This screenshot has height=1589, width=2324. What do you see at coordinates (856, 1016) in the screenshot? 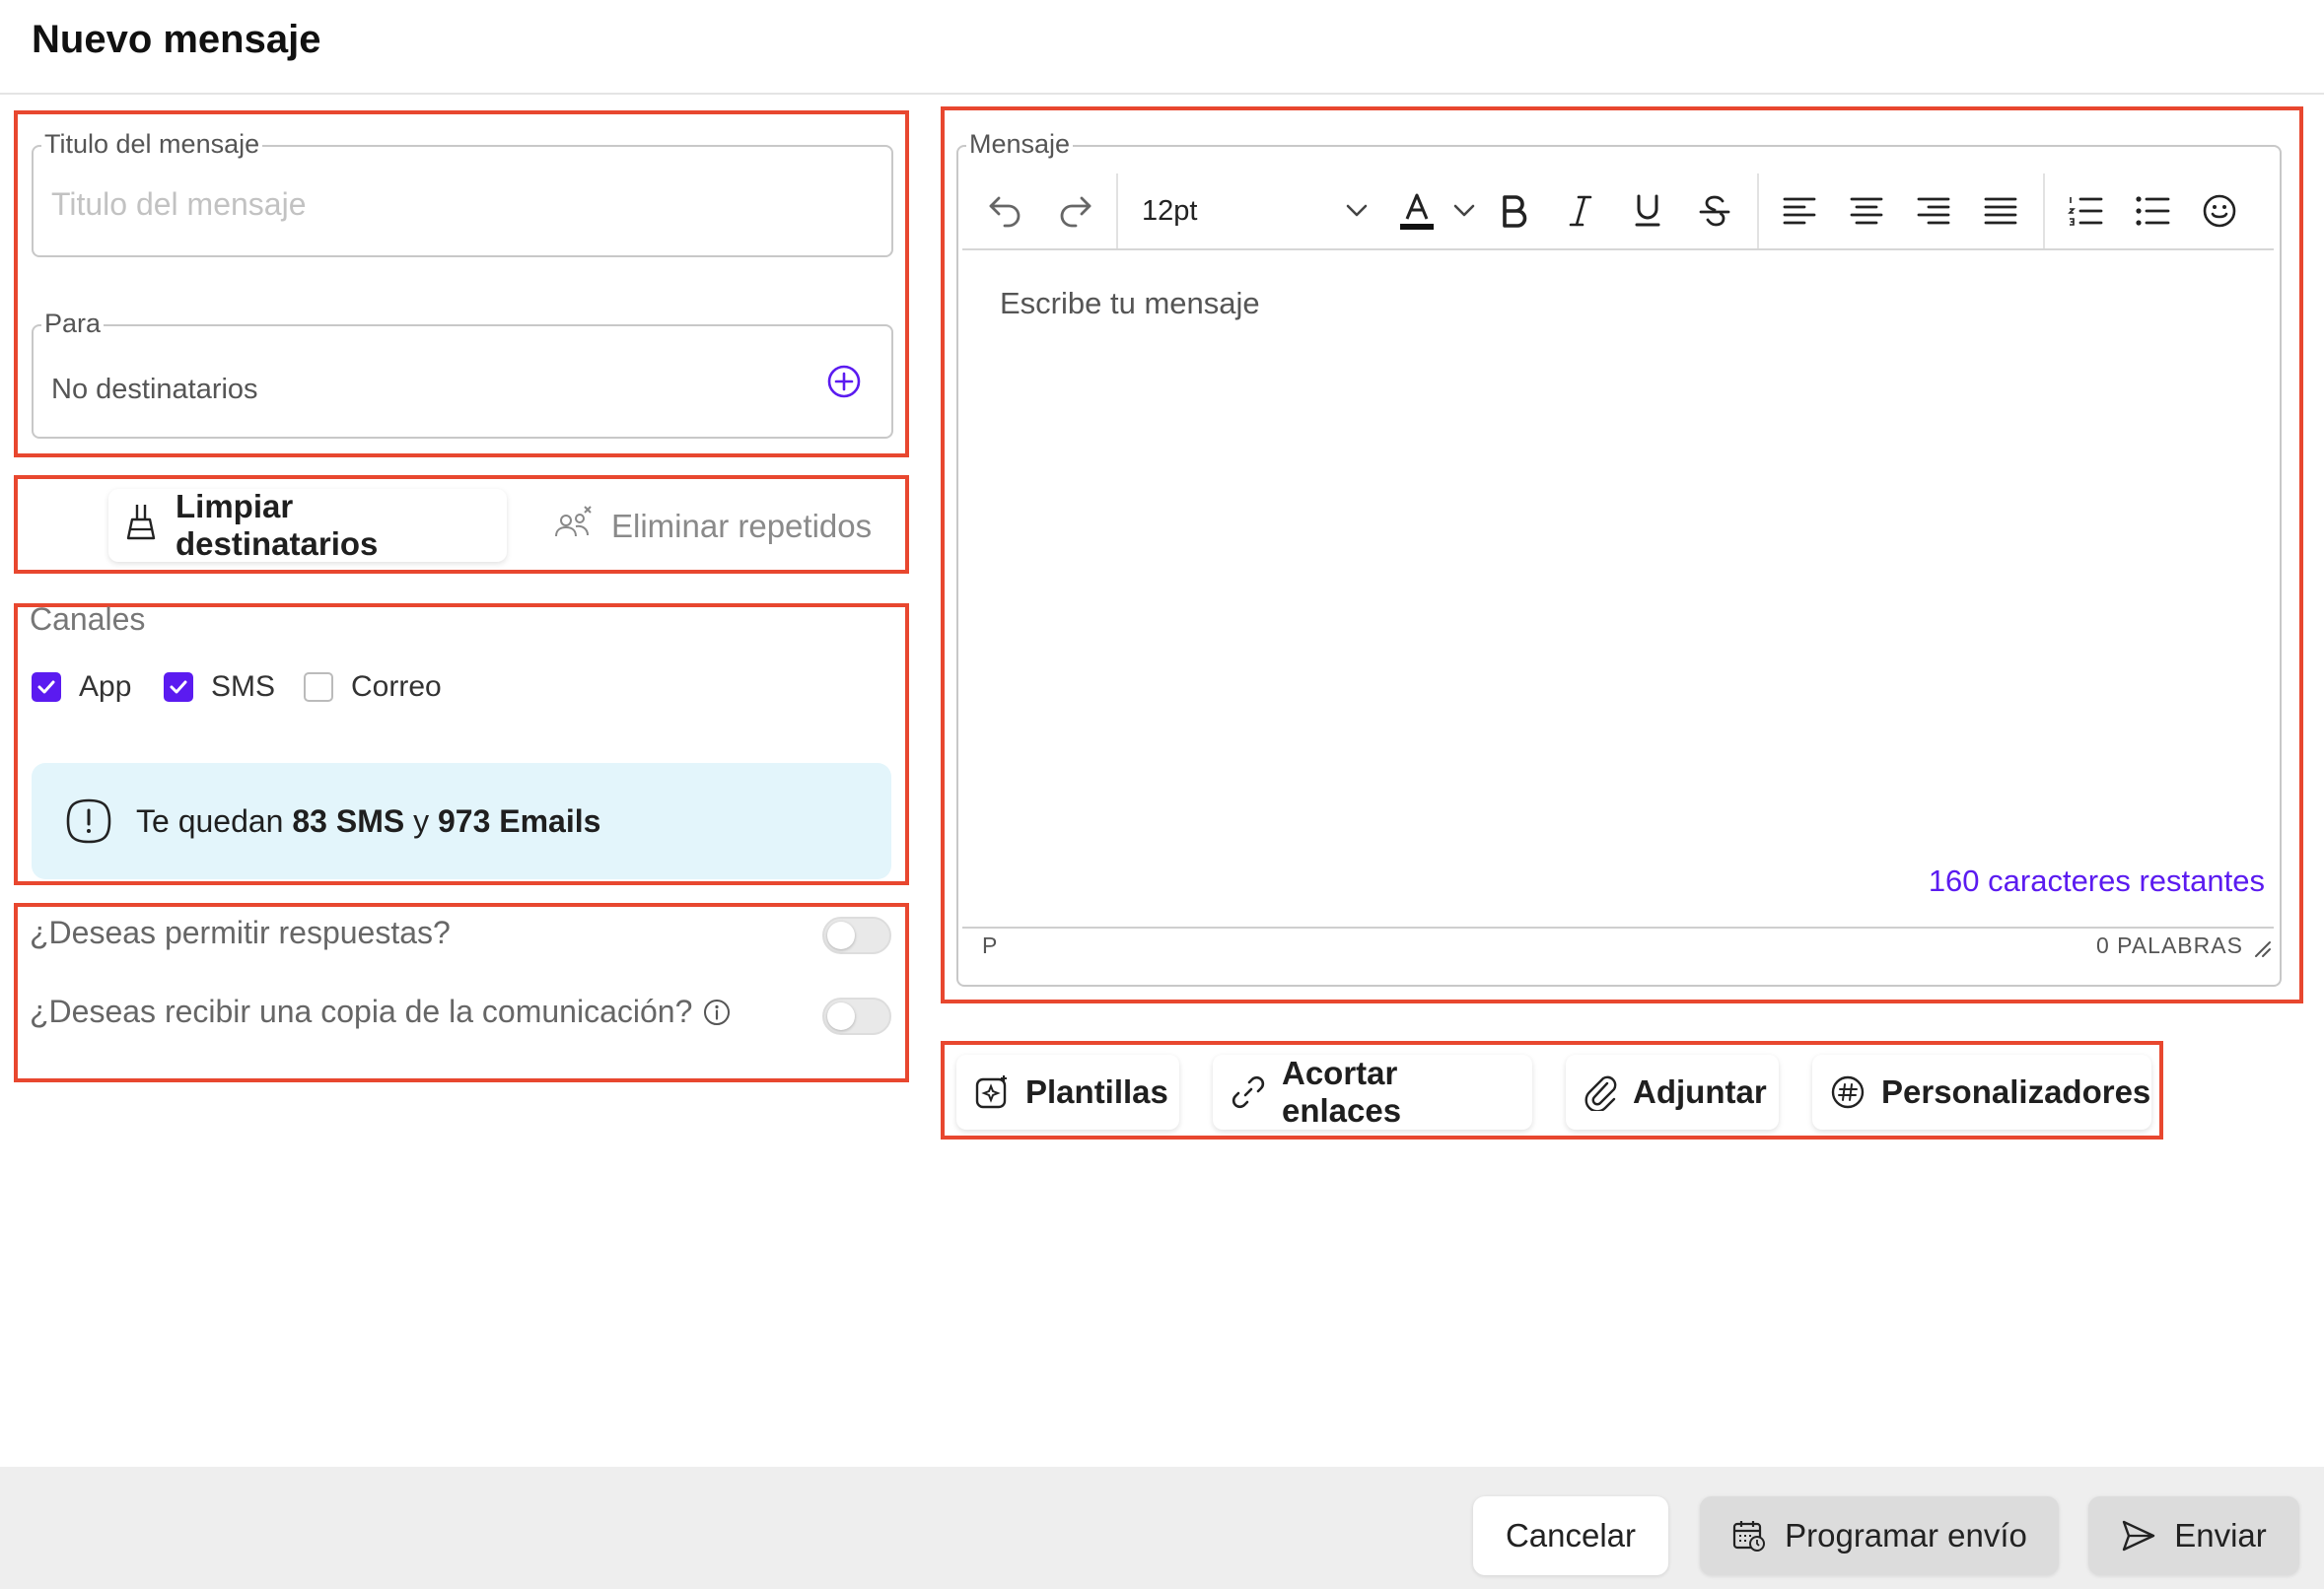
I see `receive-copy-toggle` at bounding box center [856, 1016].